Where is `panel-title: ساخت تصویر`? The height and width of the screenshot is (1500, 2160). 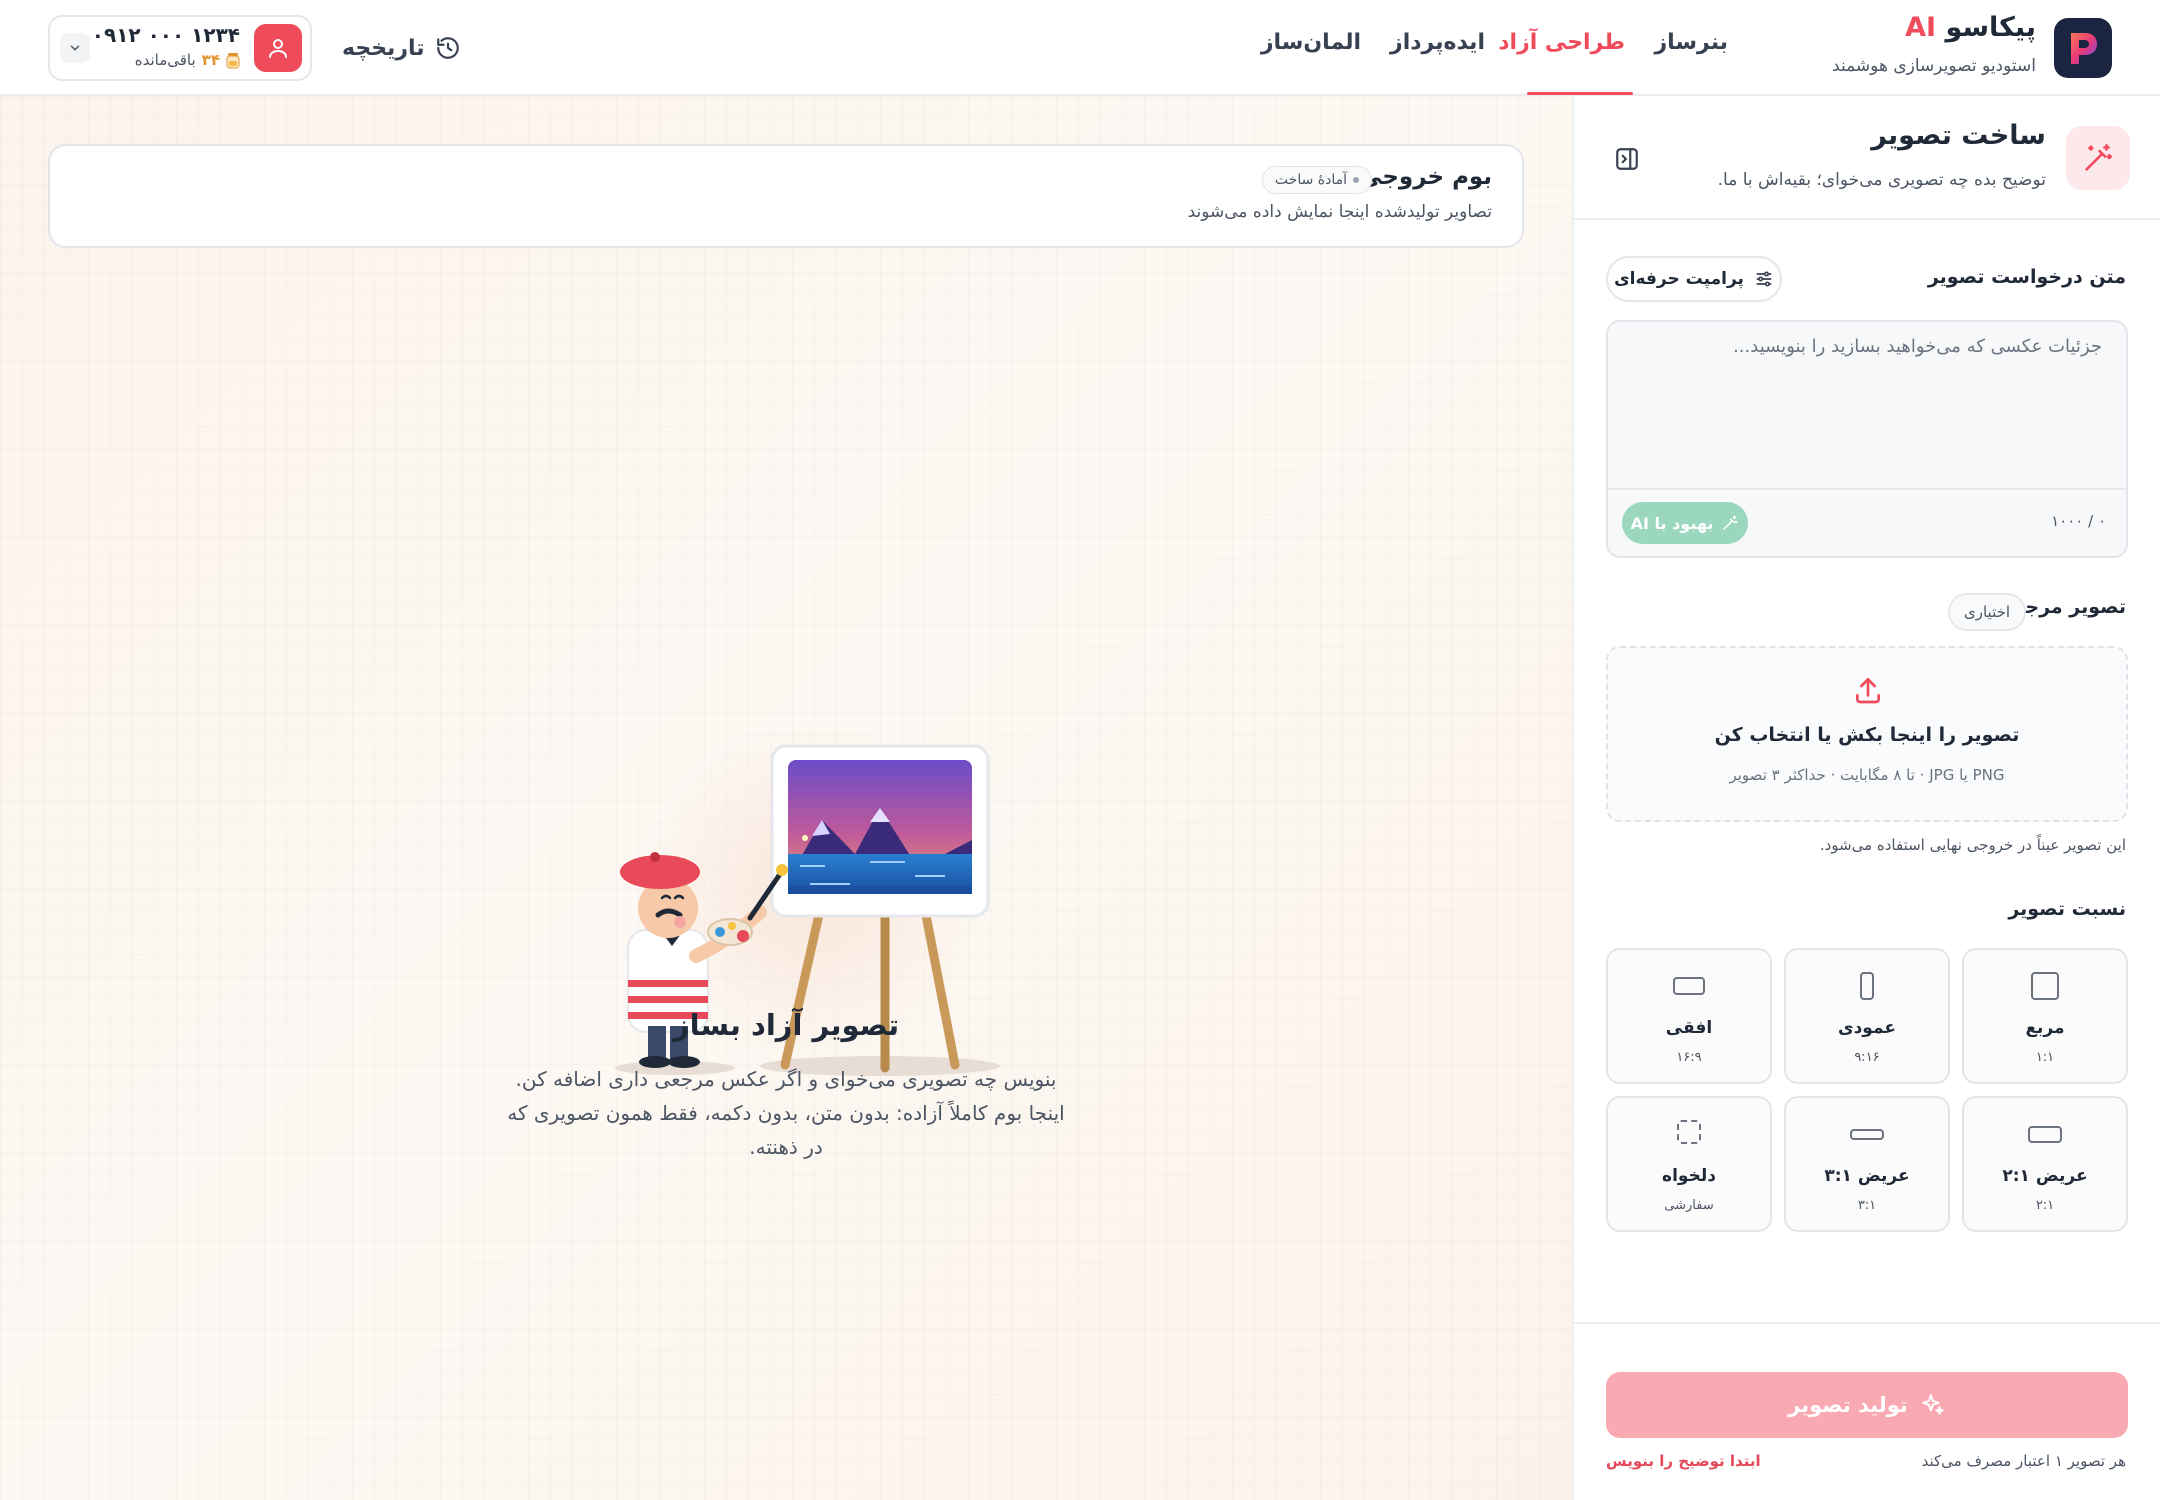
panel-title: ساخت تصویر is located at coordinates (1958, 135).